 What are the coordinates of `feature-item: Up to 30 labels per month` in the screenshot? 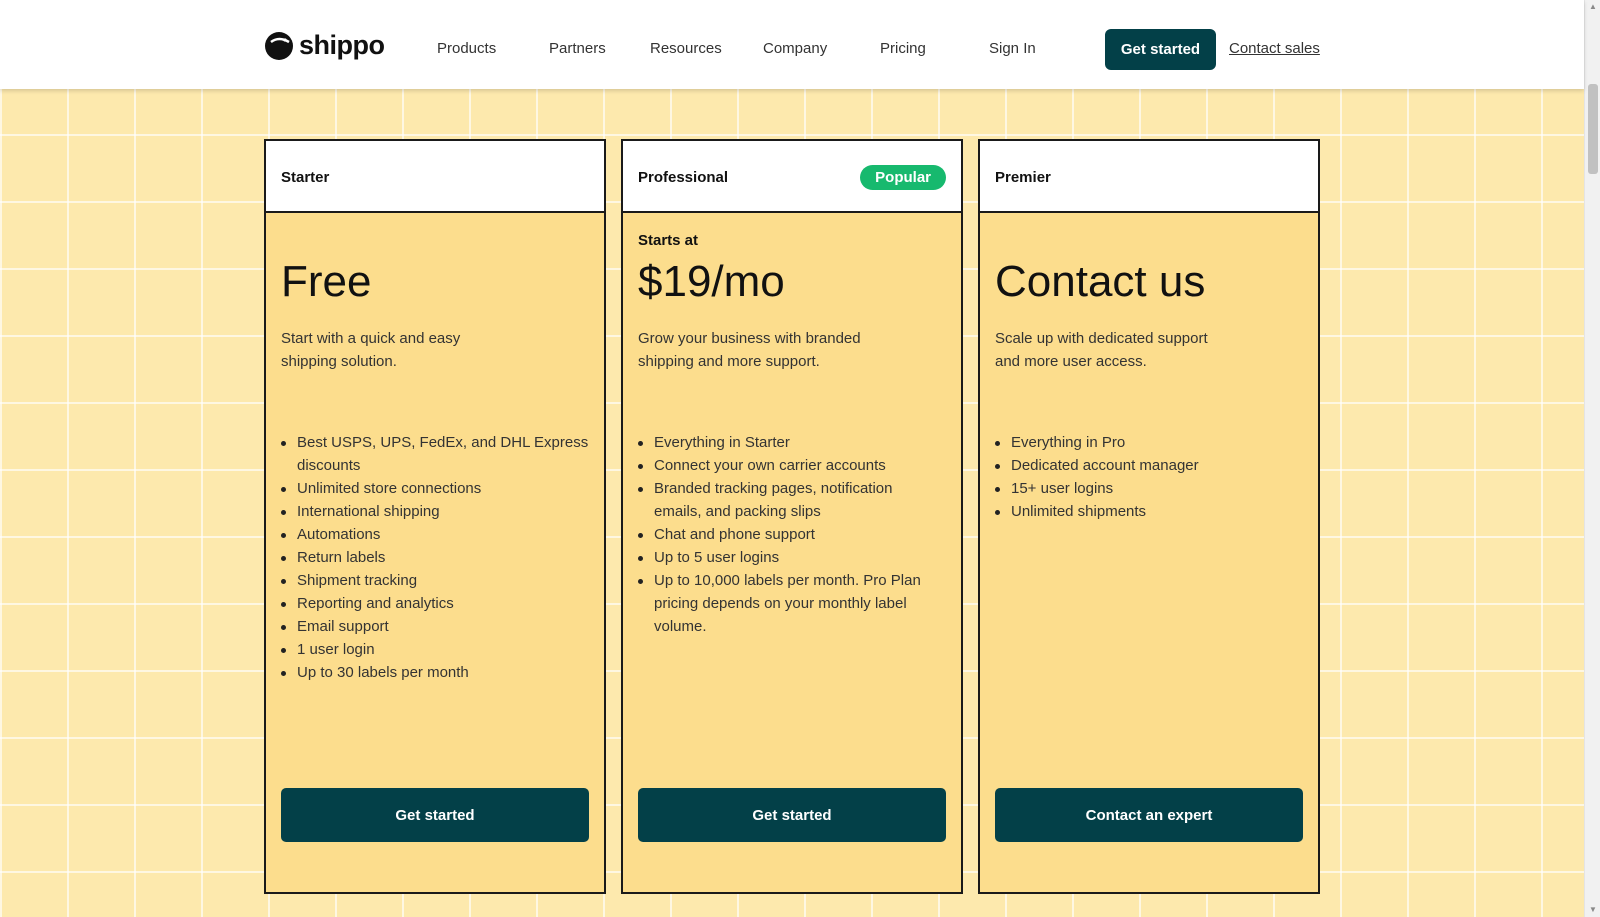 It's located at (436, 672).